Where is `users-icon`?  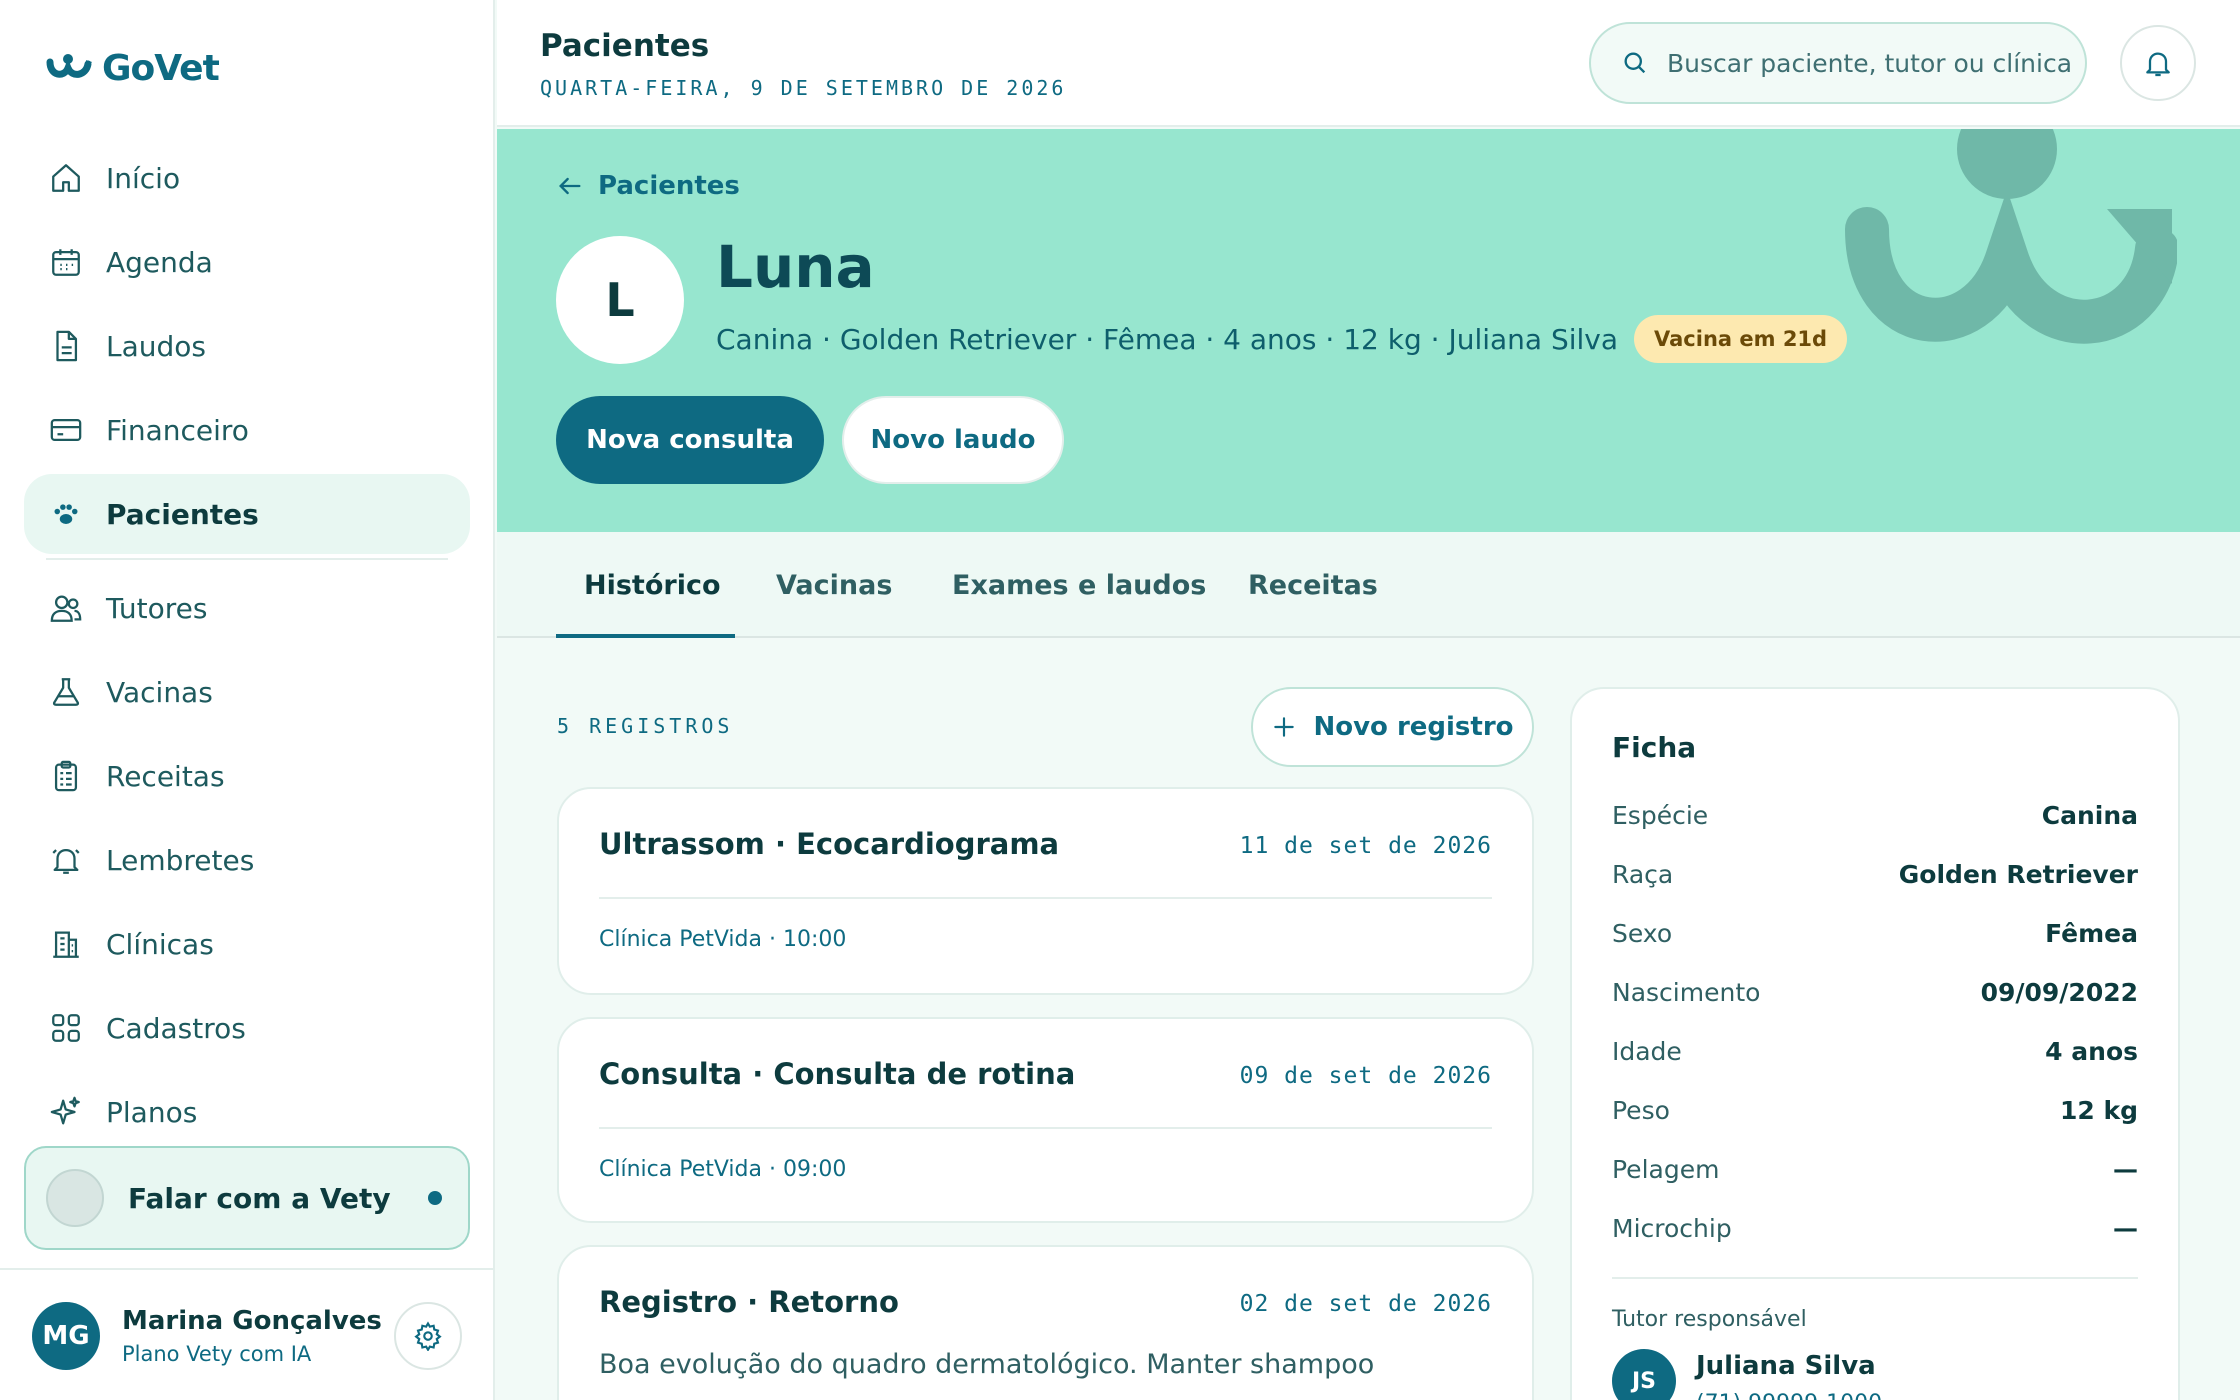
users-icon is located at coordinates (66, 608).